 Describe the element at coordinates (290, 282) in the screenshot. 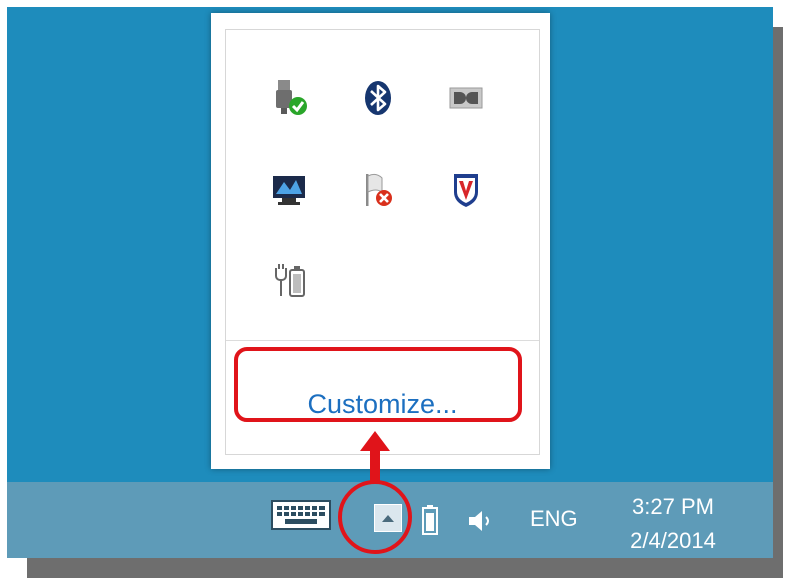

I see `power-battery-icon` at that location.